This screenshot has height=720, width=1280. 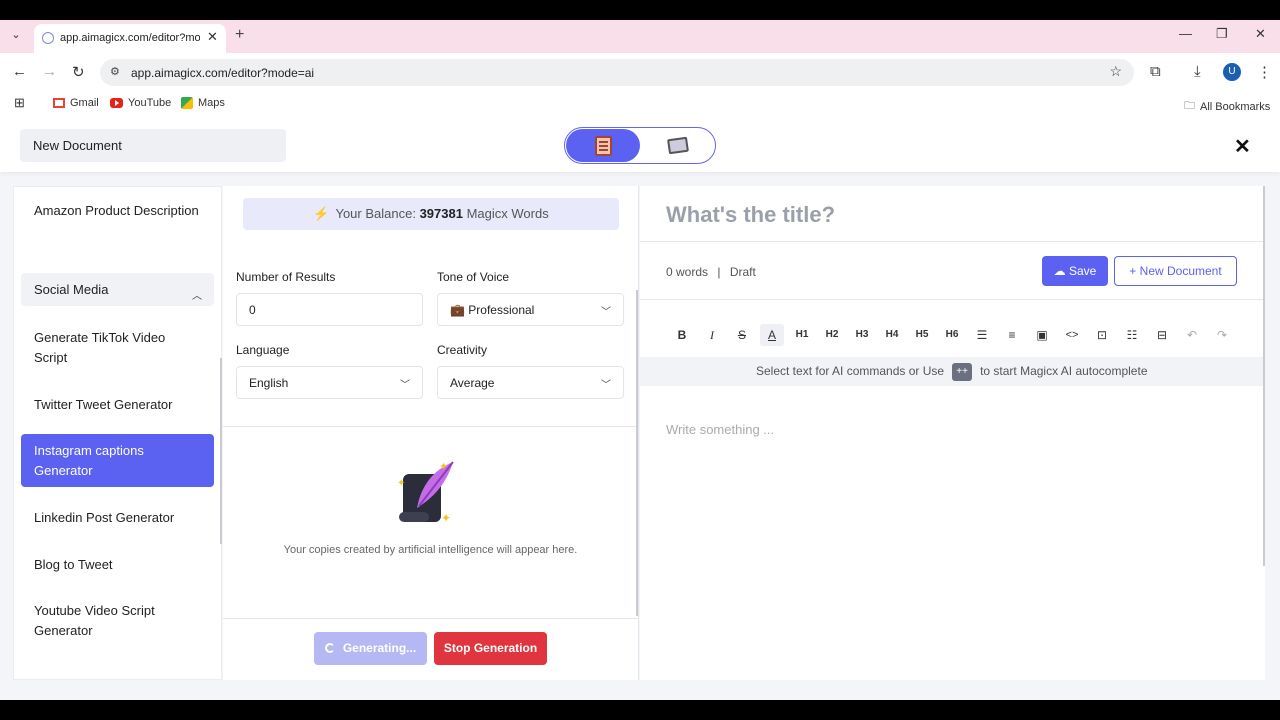 I want to click on num-results-input: 0, so click(x=329, y=309).